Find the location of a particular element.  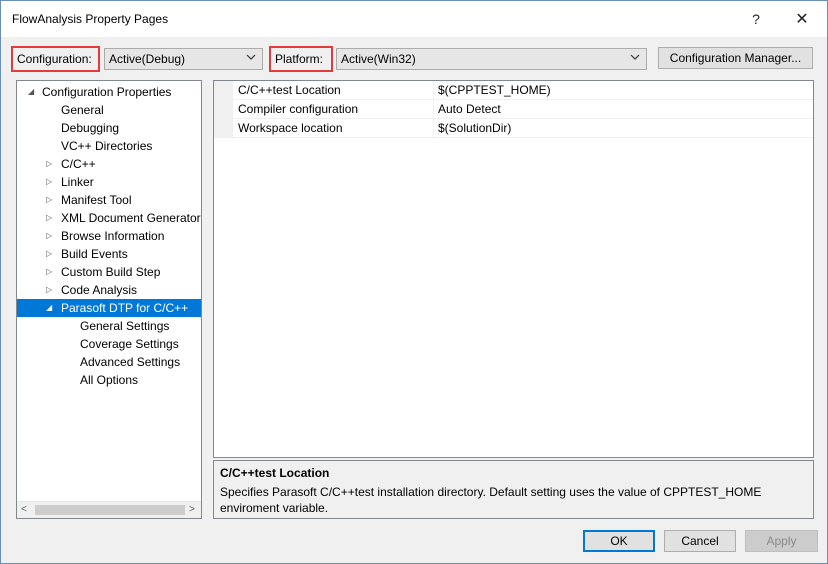

property-row: Workspace location $(SolutionDir) is located at coordinates (513, 128).